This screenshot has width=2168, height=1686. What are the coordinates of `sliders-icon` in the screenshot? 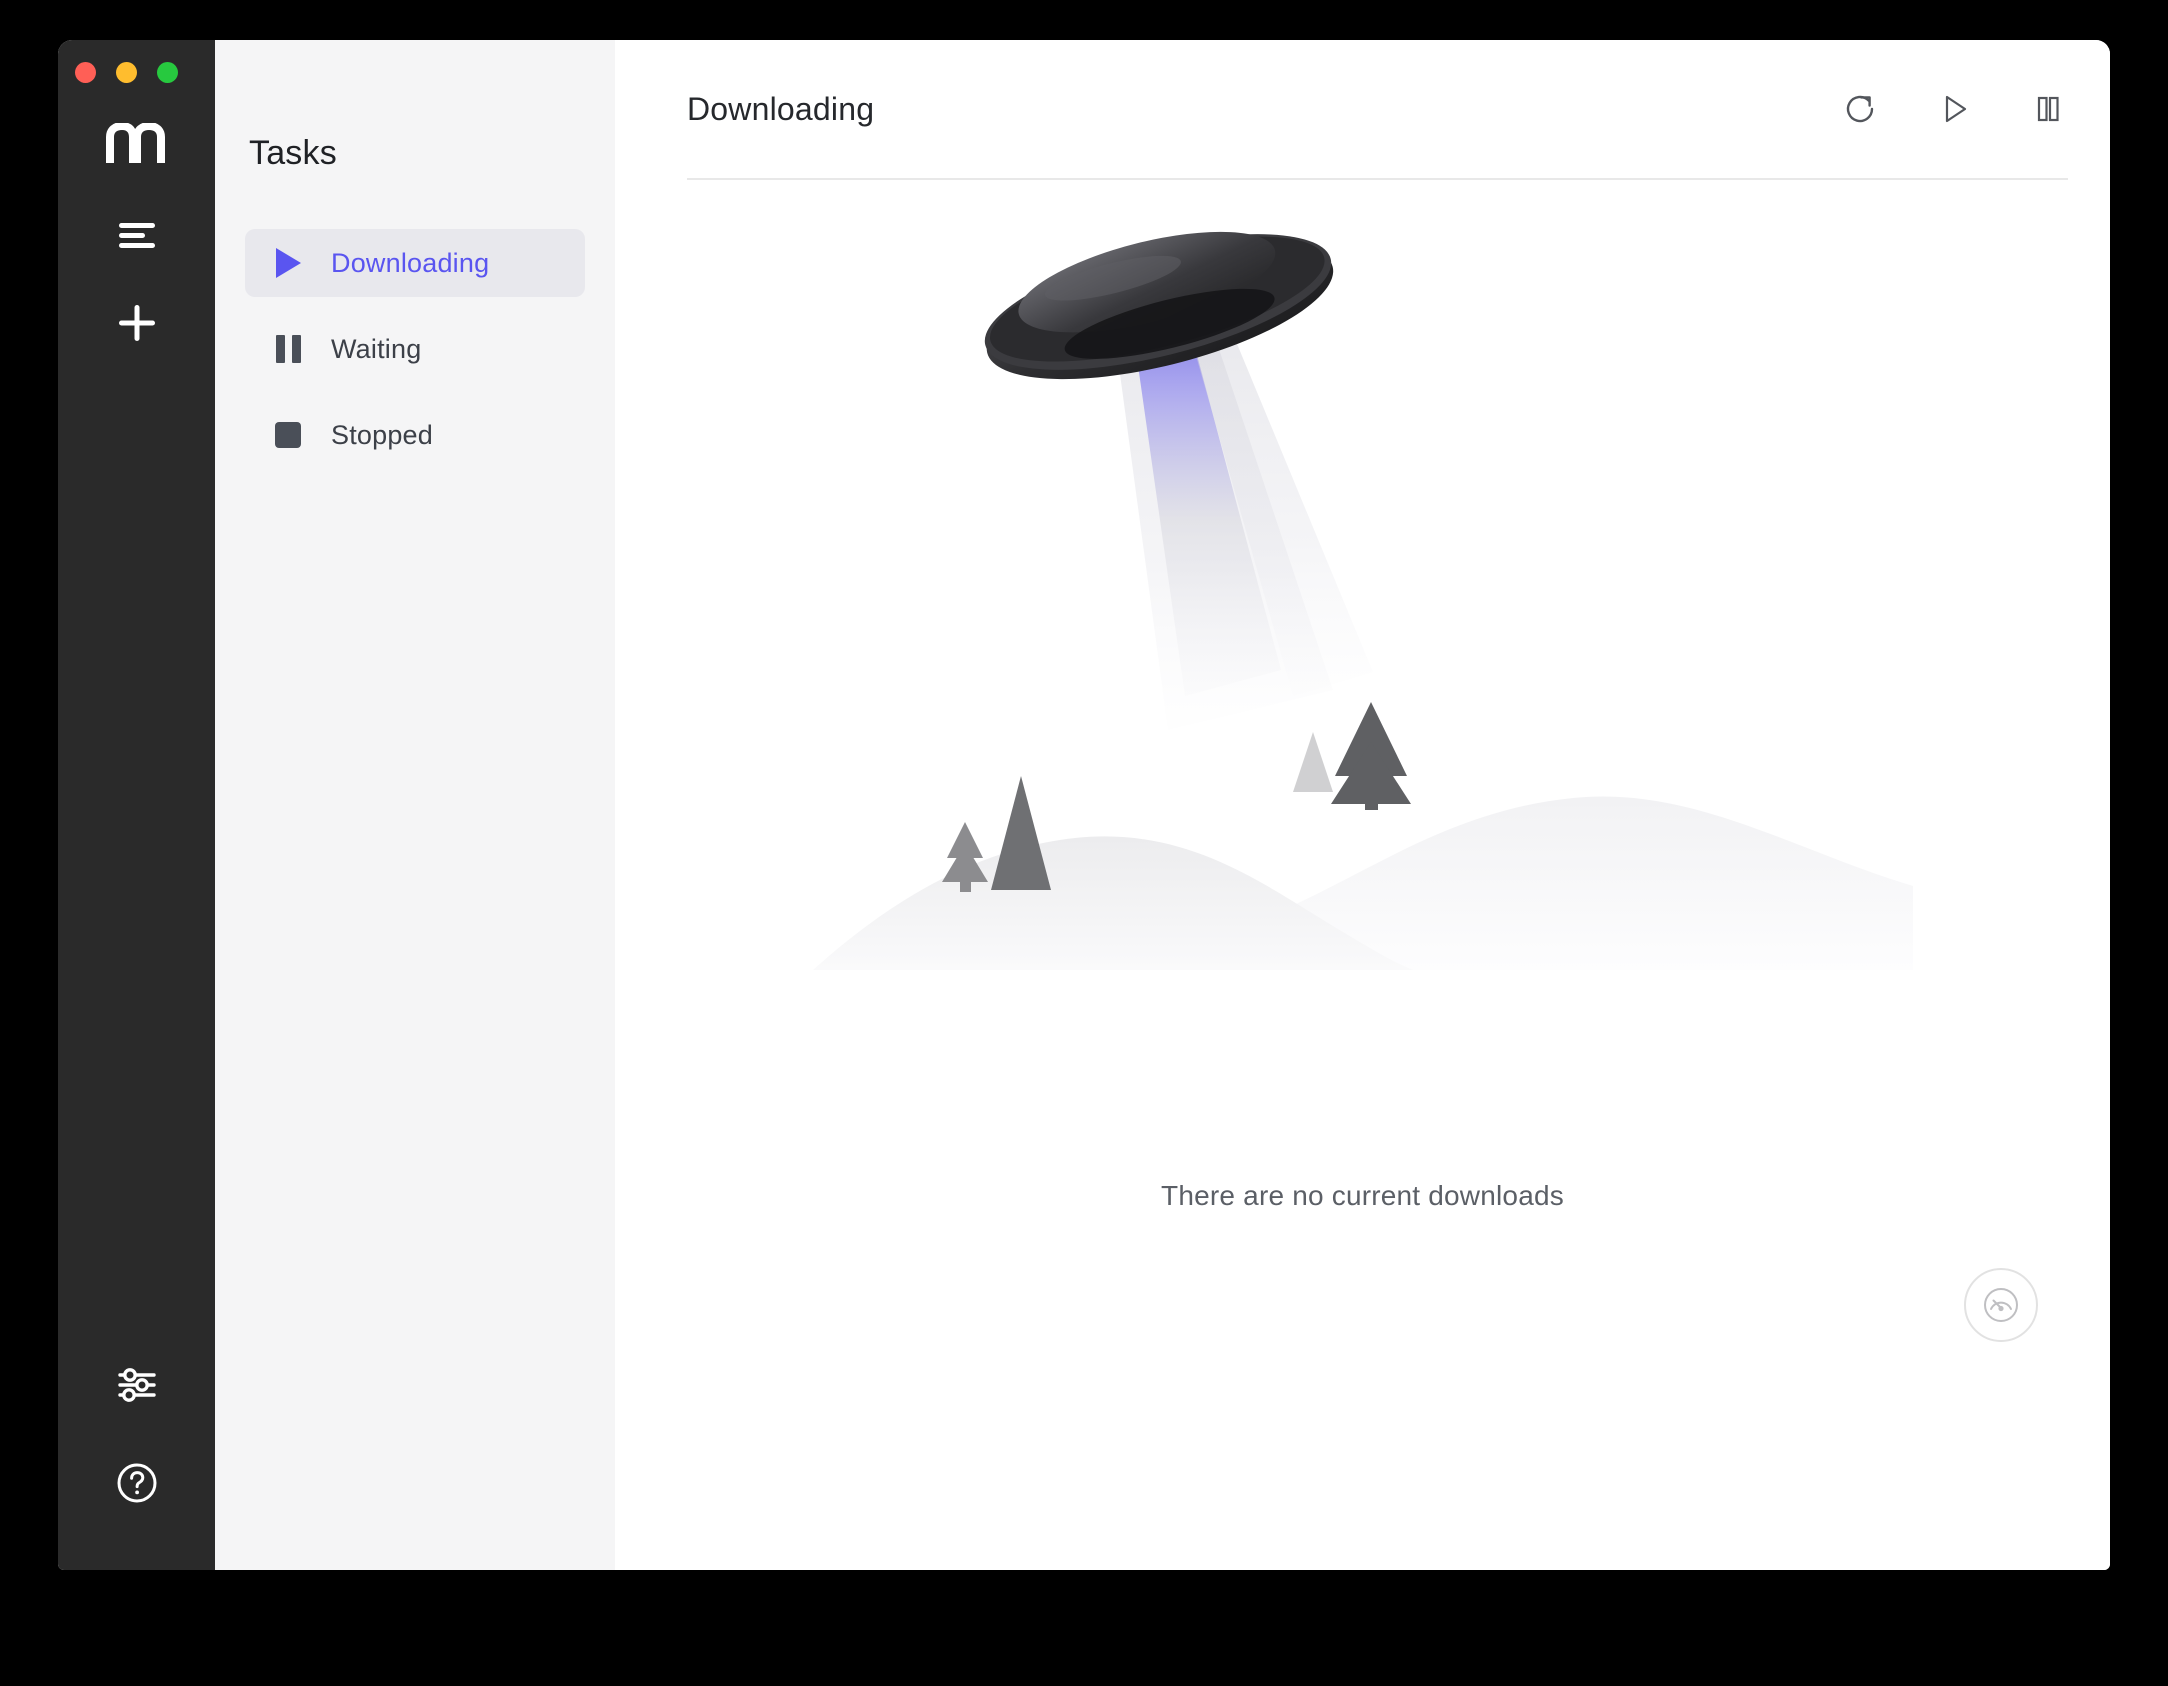 It's located at (136, 1385).